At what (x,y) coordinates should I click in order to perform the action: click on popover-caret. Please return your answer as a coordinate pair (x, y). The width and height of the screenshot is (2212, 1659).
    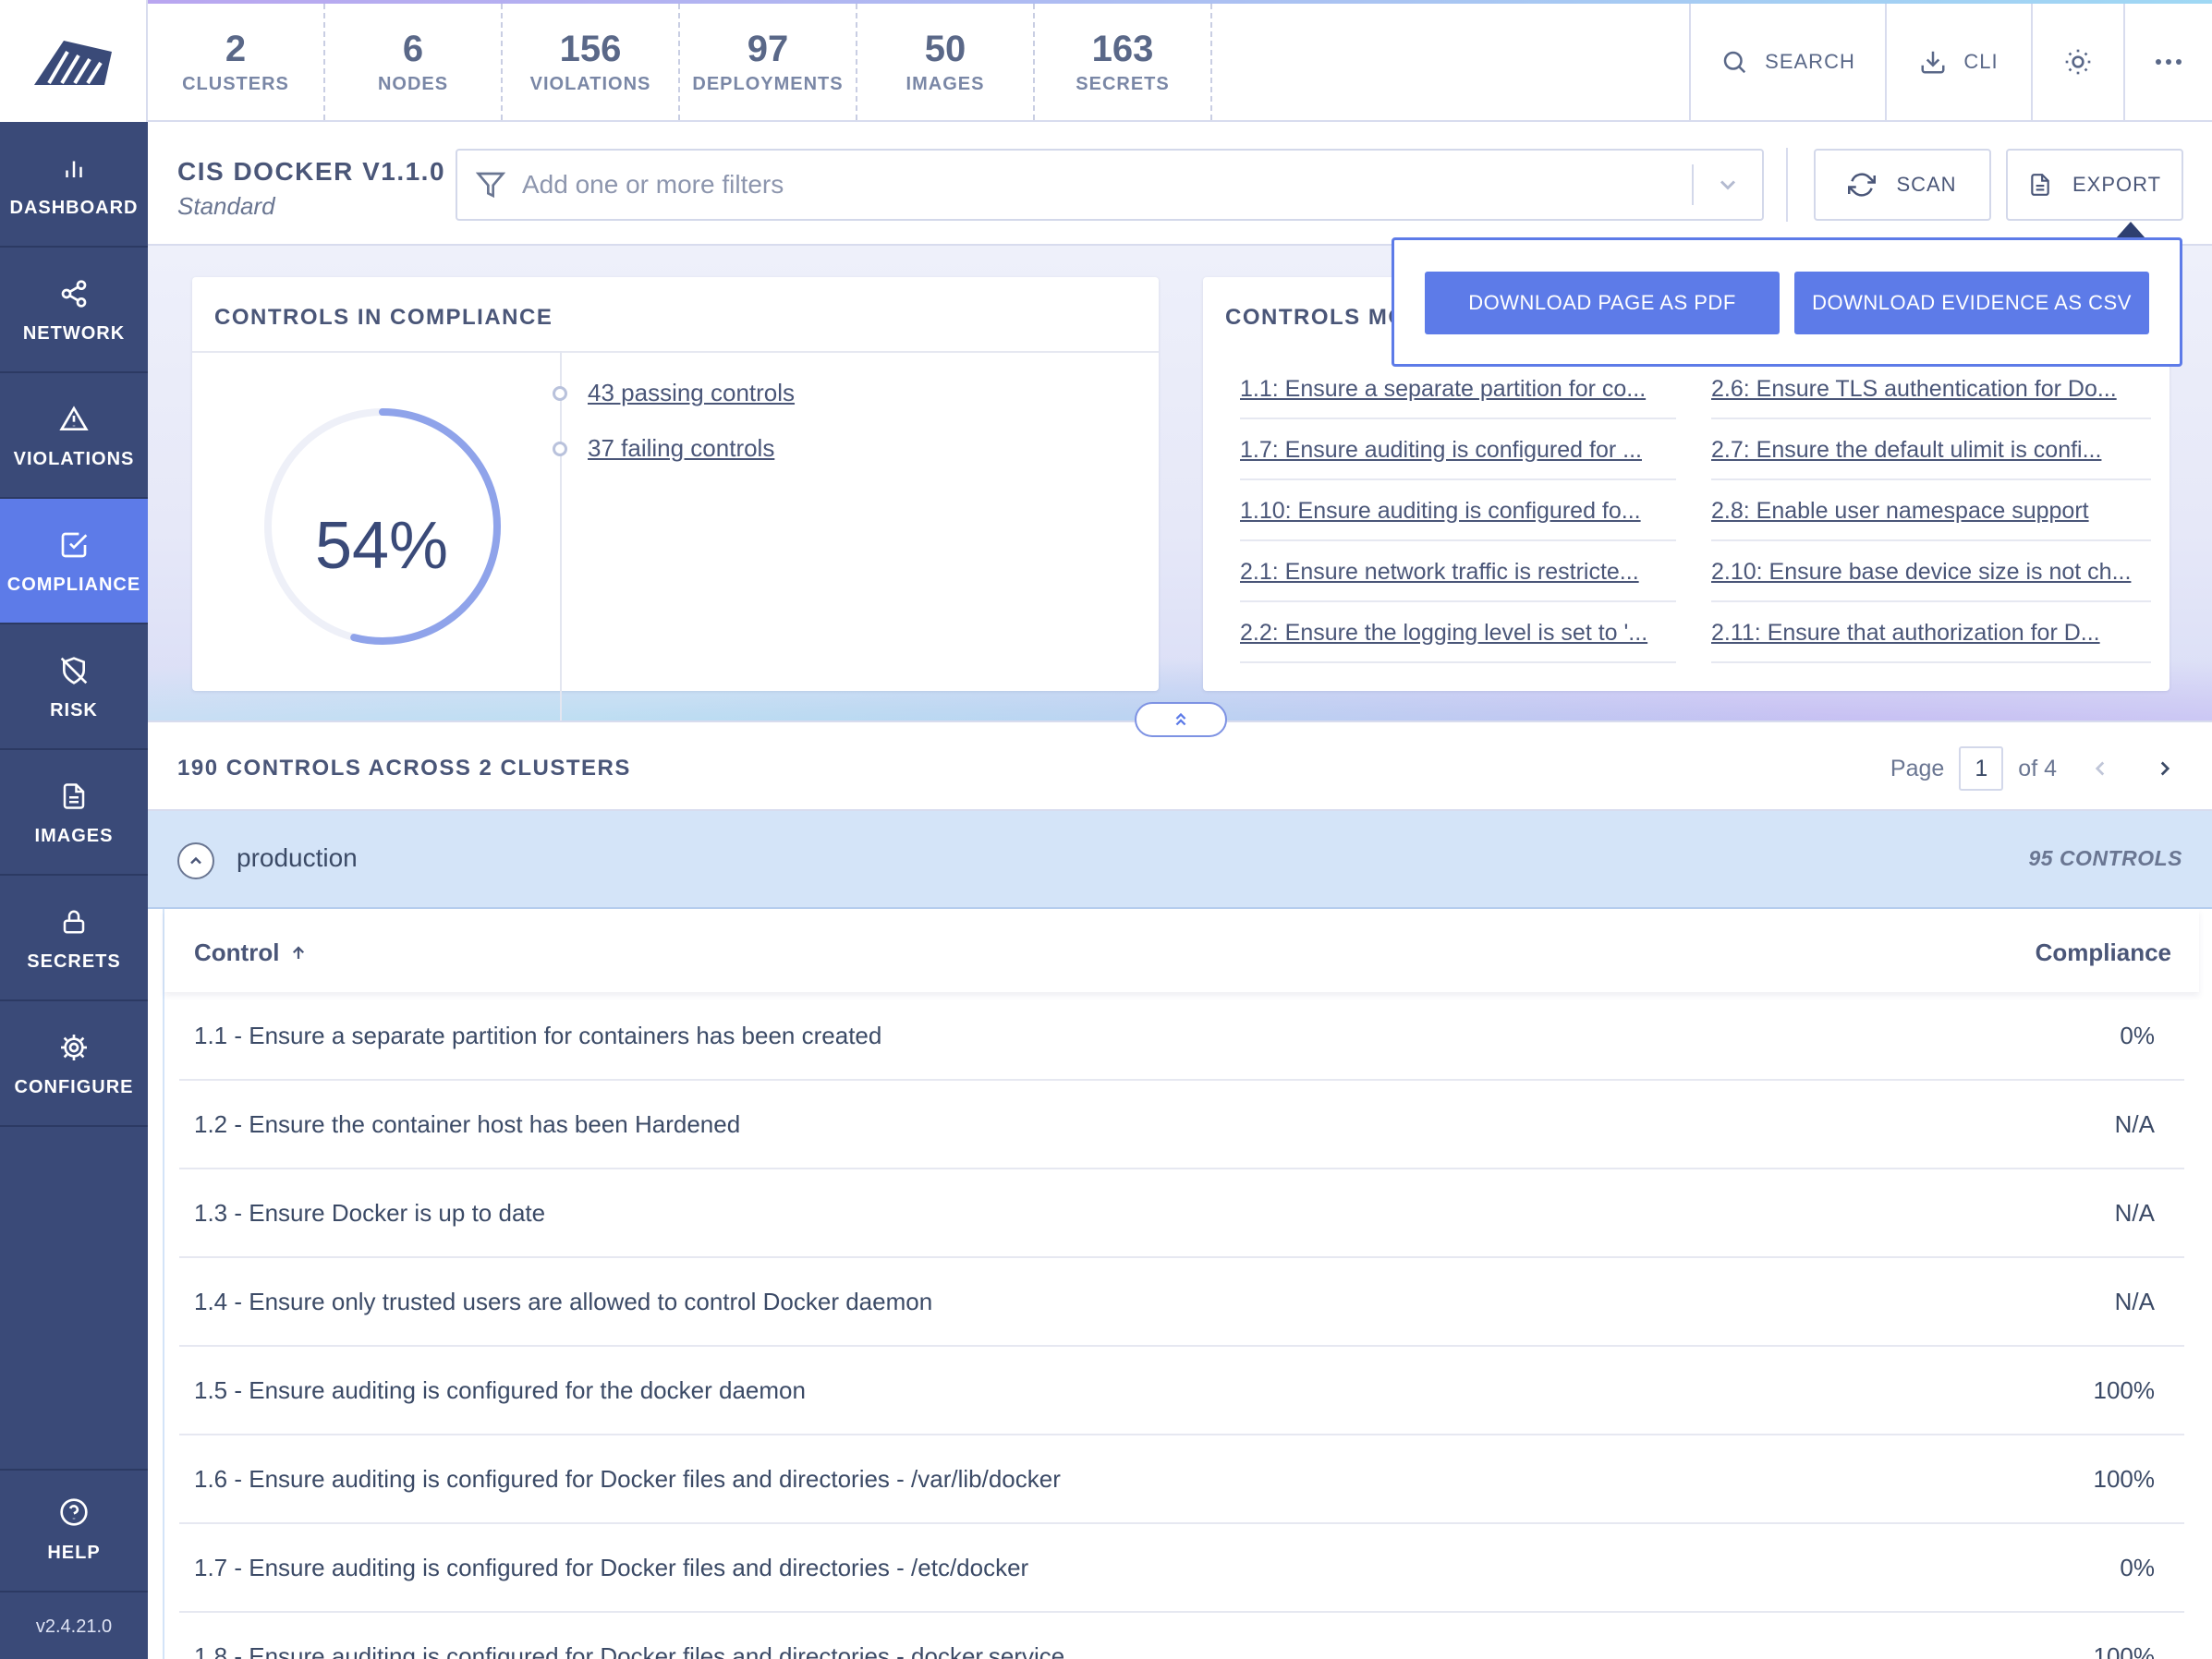
    Looking at the image, I should click on (2130, 230).